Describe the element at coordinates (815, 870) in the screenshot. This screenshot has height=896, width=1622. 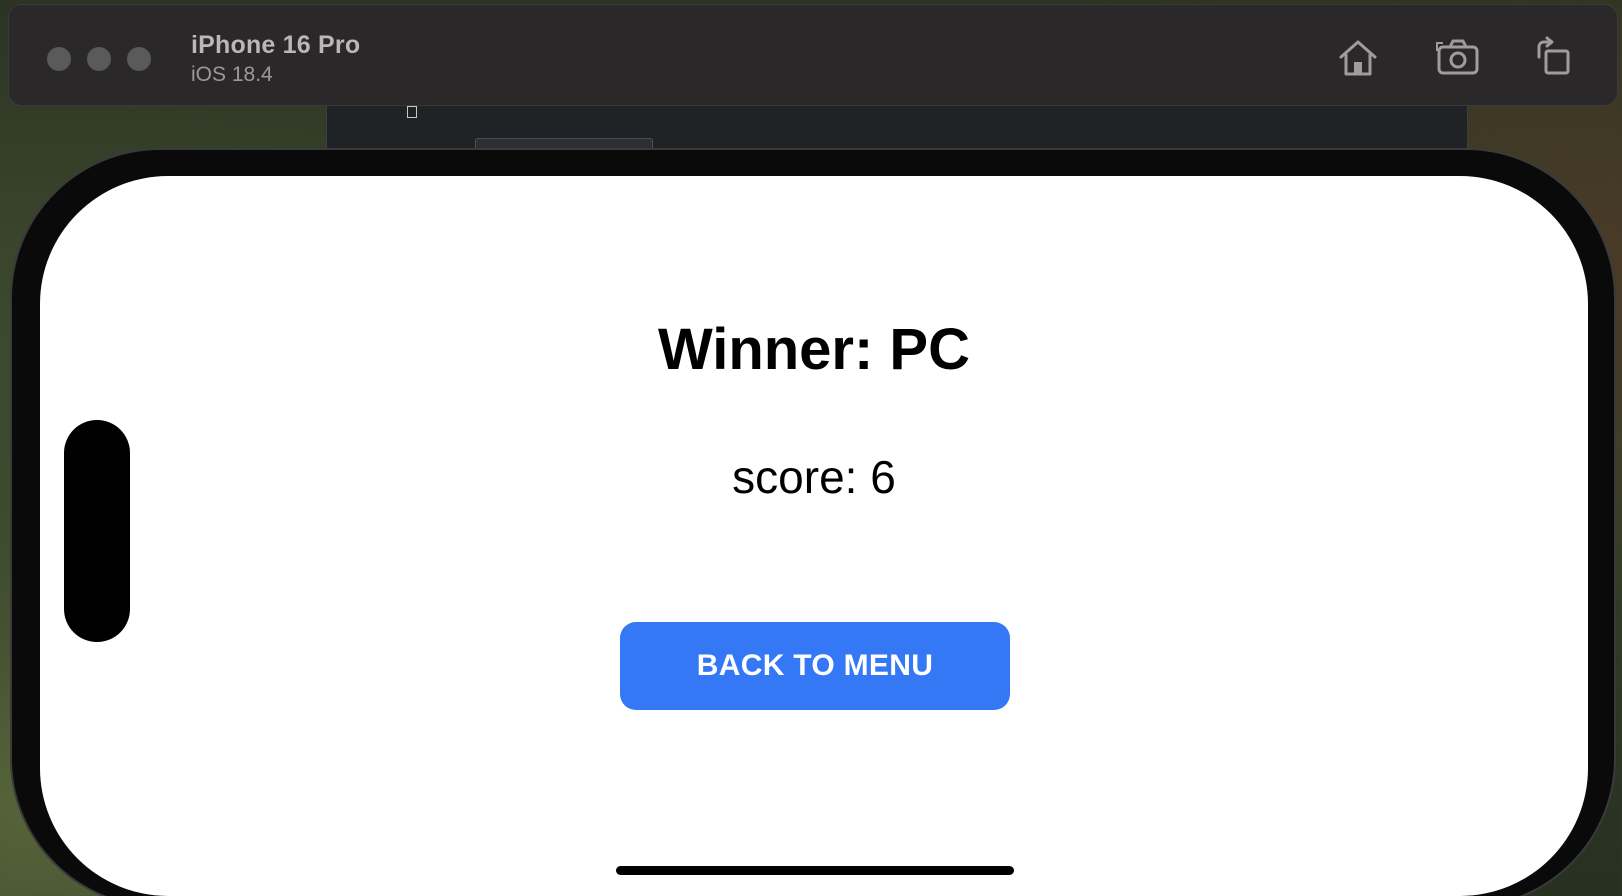
I see `home-indicator` at that location.